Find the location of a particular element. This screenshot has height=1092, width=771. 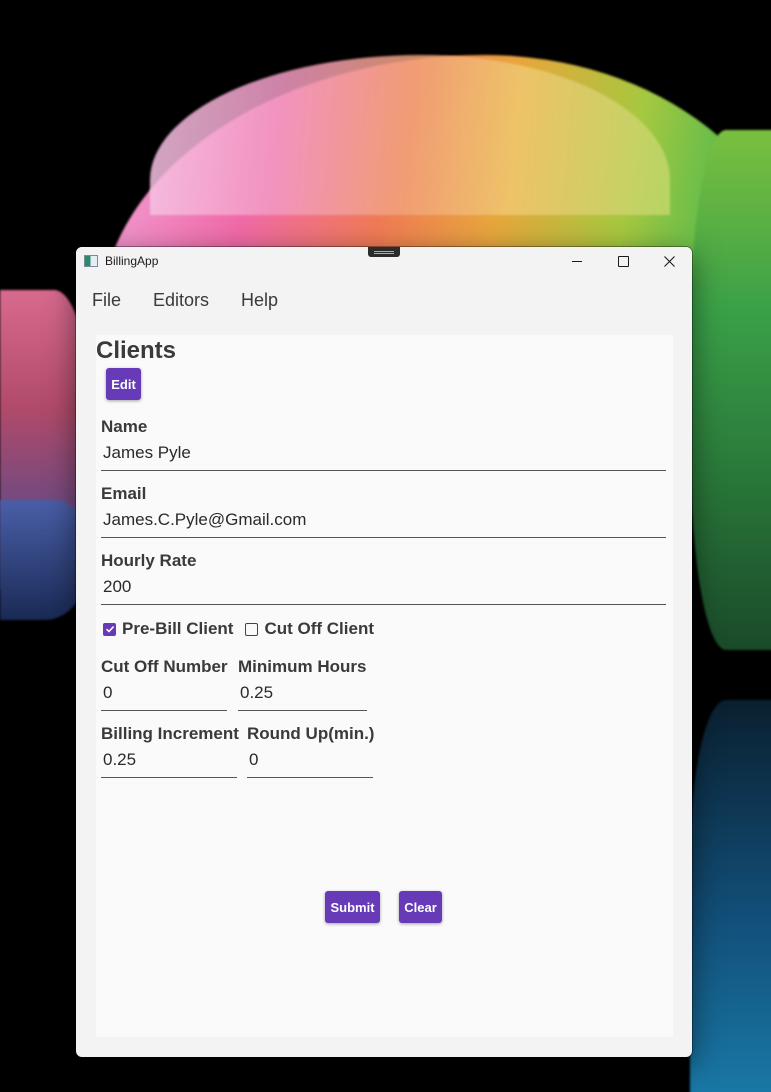

round-up-field is located at coordinates (310, 763).